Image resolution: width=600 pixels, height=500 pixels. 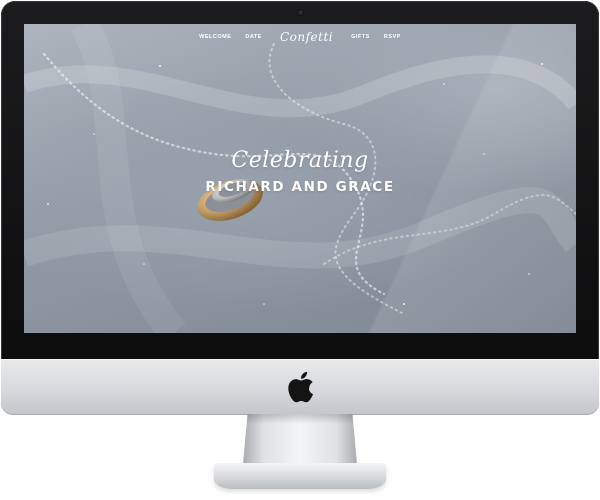 What do you see at coordinates (300, 419) in the screenshot?
I see `stand-shadow` at bounding box center [300, 419].